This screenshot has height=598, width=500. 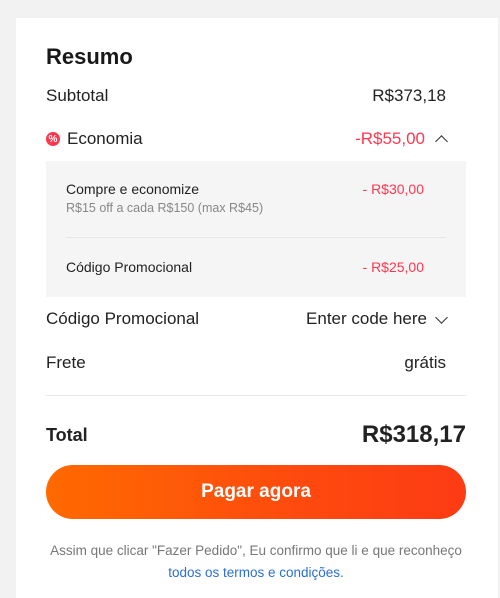 I want to click on subtotal-value: R$373,18, so click(x=409, y=95).